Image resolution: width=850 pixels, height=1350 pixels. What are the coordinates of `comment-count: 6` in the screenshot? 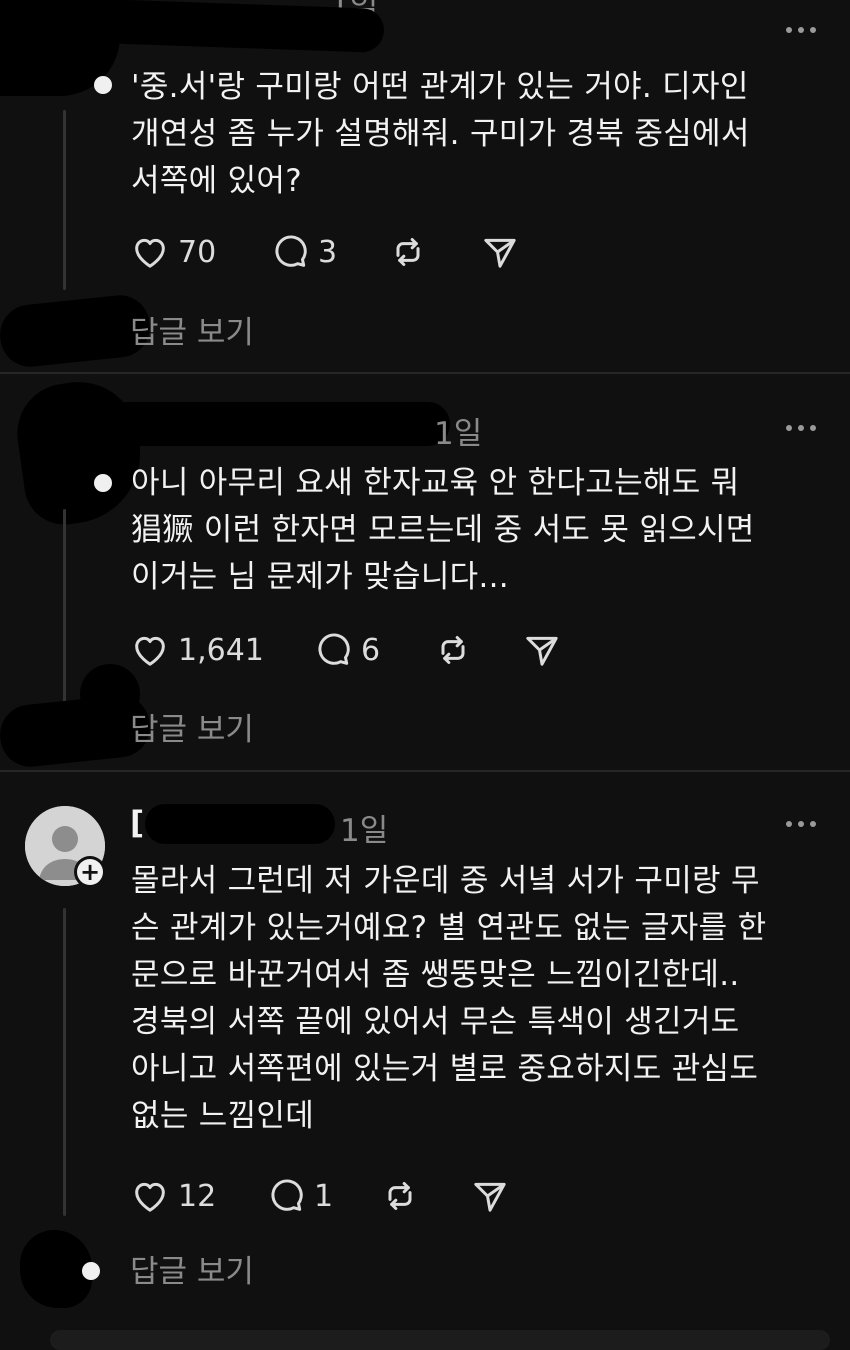 It's located at (371, 650).